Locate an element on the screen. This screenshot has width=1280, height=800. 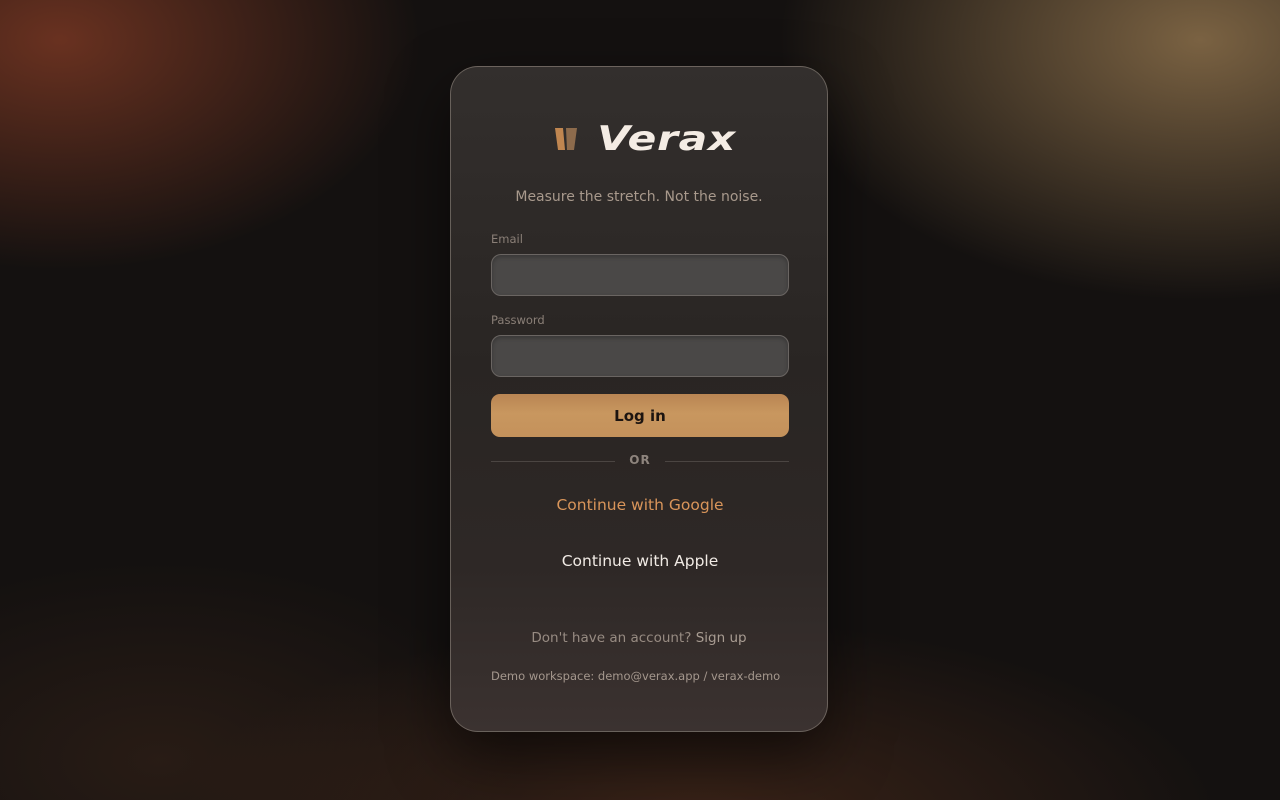
divider-line-left is located at coordinates (553, 461).